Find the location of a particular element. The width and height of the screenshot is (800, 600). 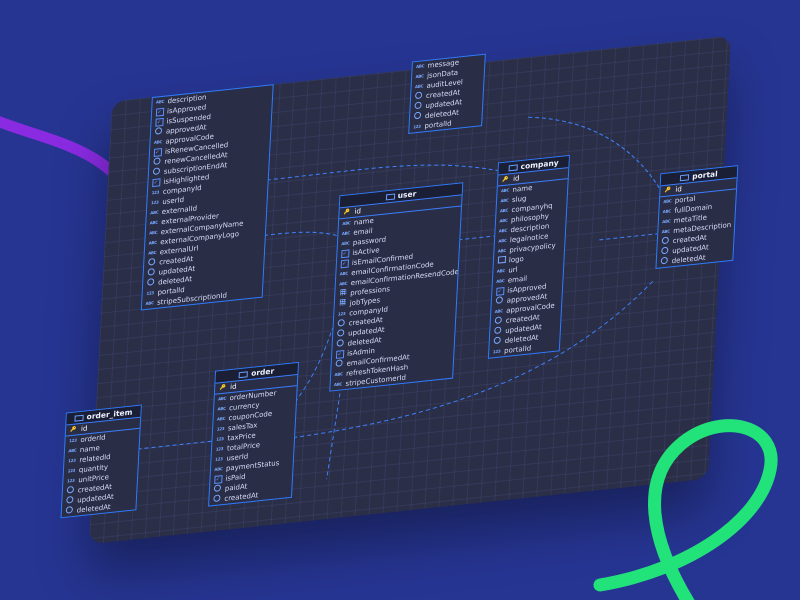

relation-user-company is located at coordinates (476, 238).